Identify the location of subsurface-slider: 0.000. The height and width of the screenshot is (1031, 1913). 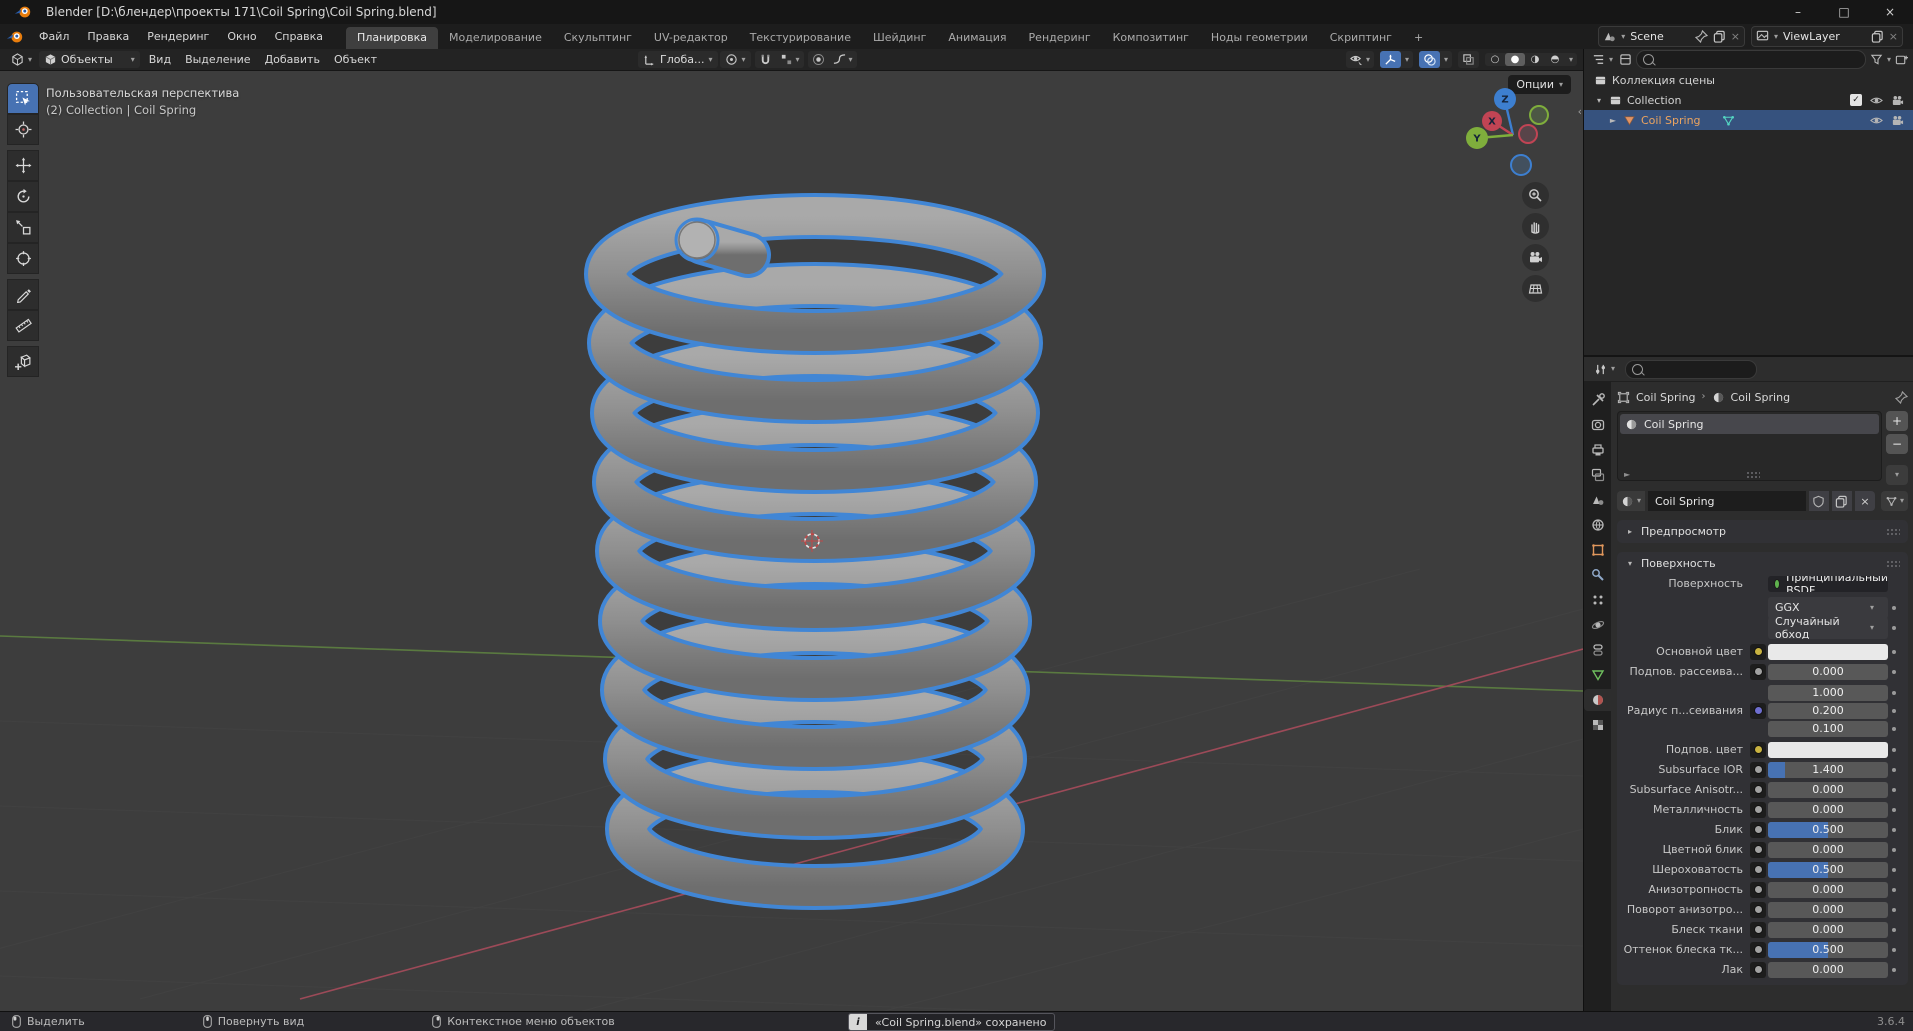
(1828, 671).